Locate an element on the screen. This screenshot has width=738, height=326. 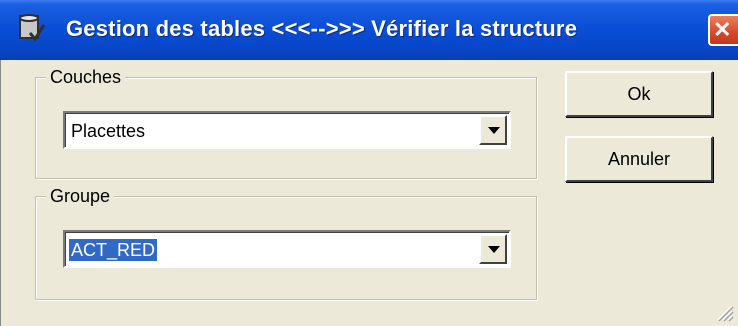
cancel-button-label: Annuler is located at coordinates (639, 158).